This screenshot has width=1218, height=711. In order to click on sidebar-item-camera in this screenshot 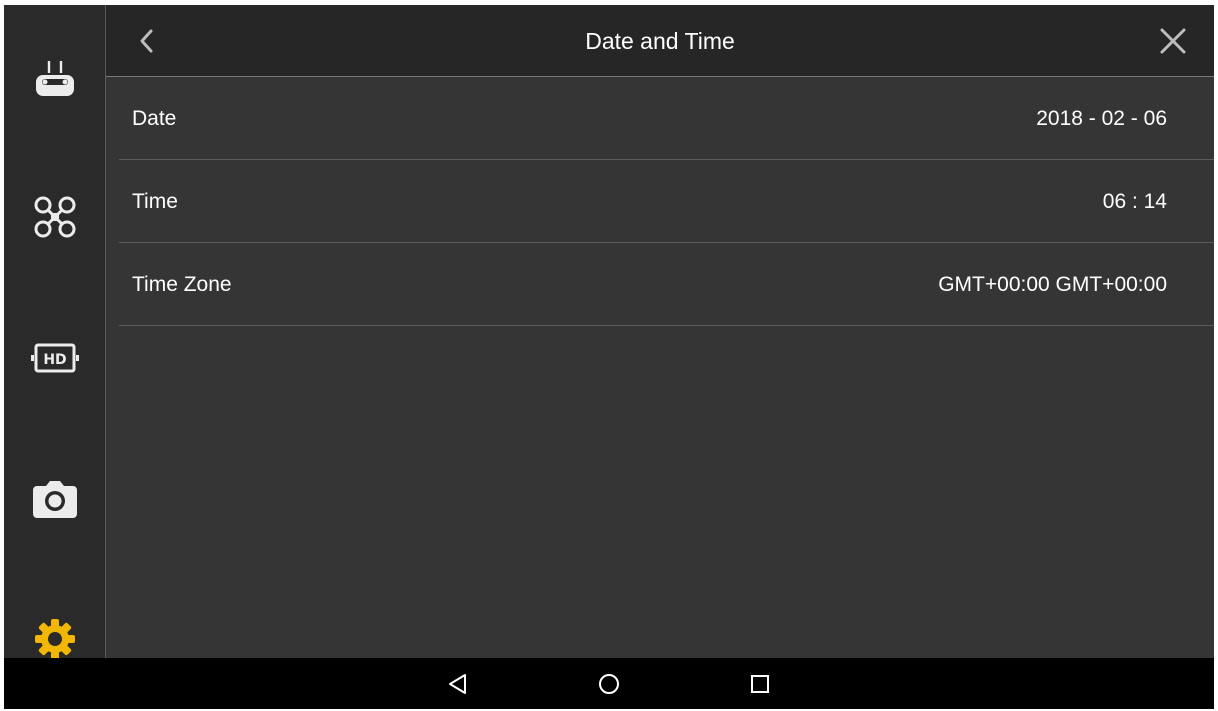, I will do `click(54, 500)`.